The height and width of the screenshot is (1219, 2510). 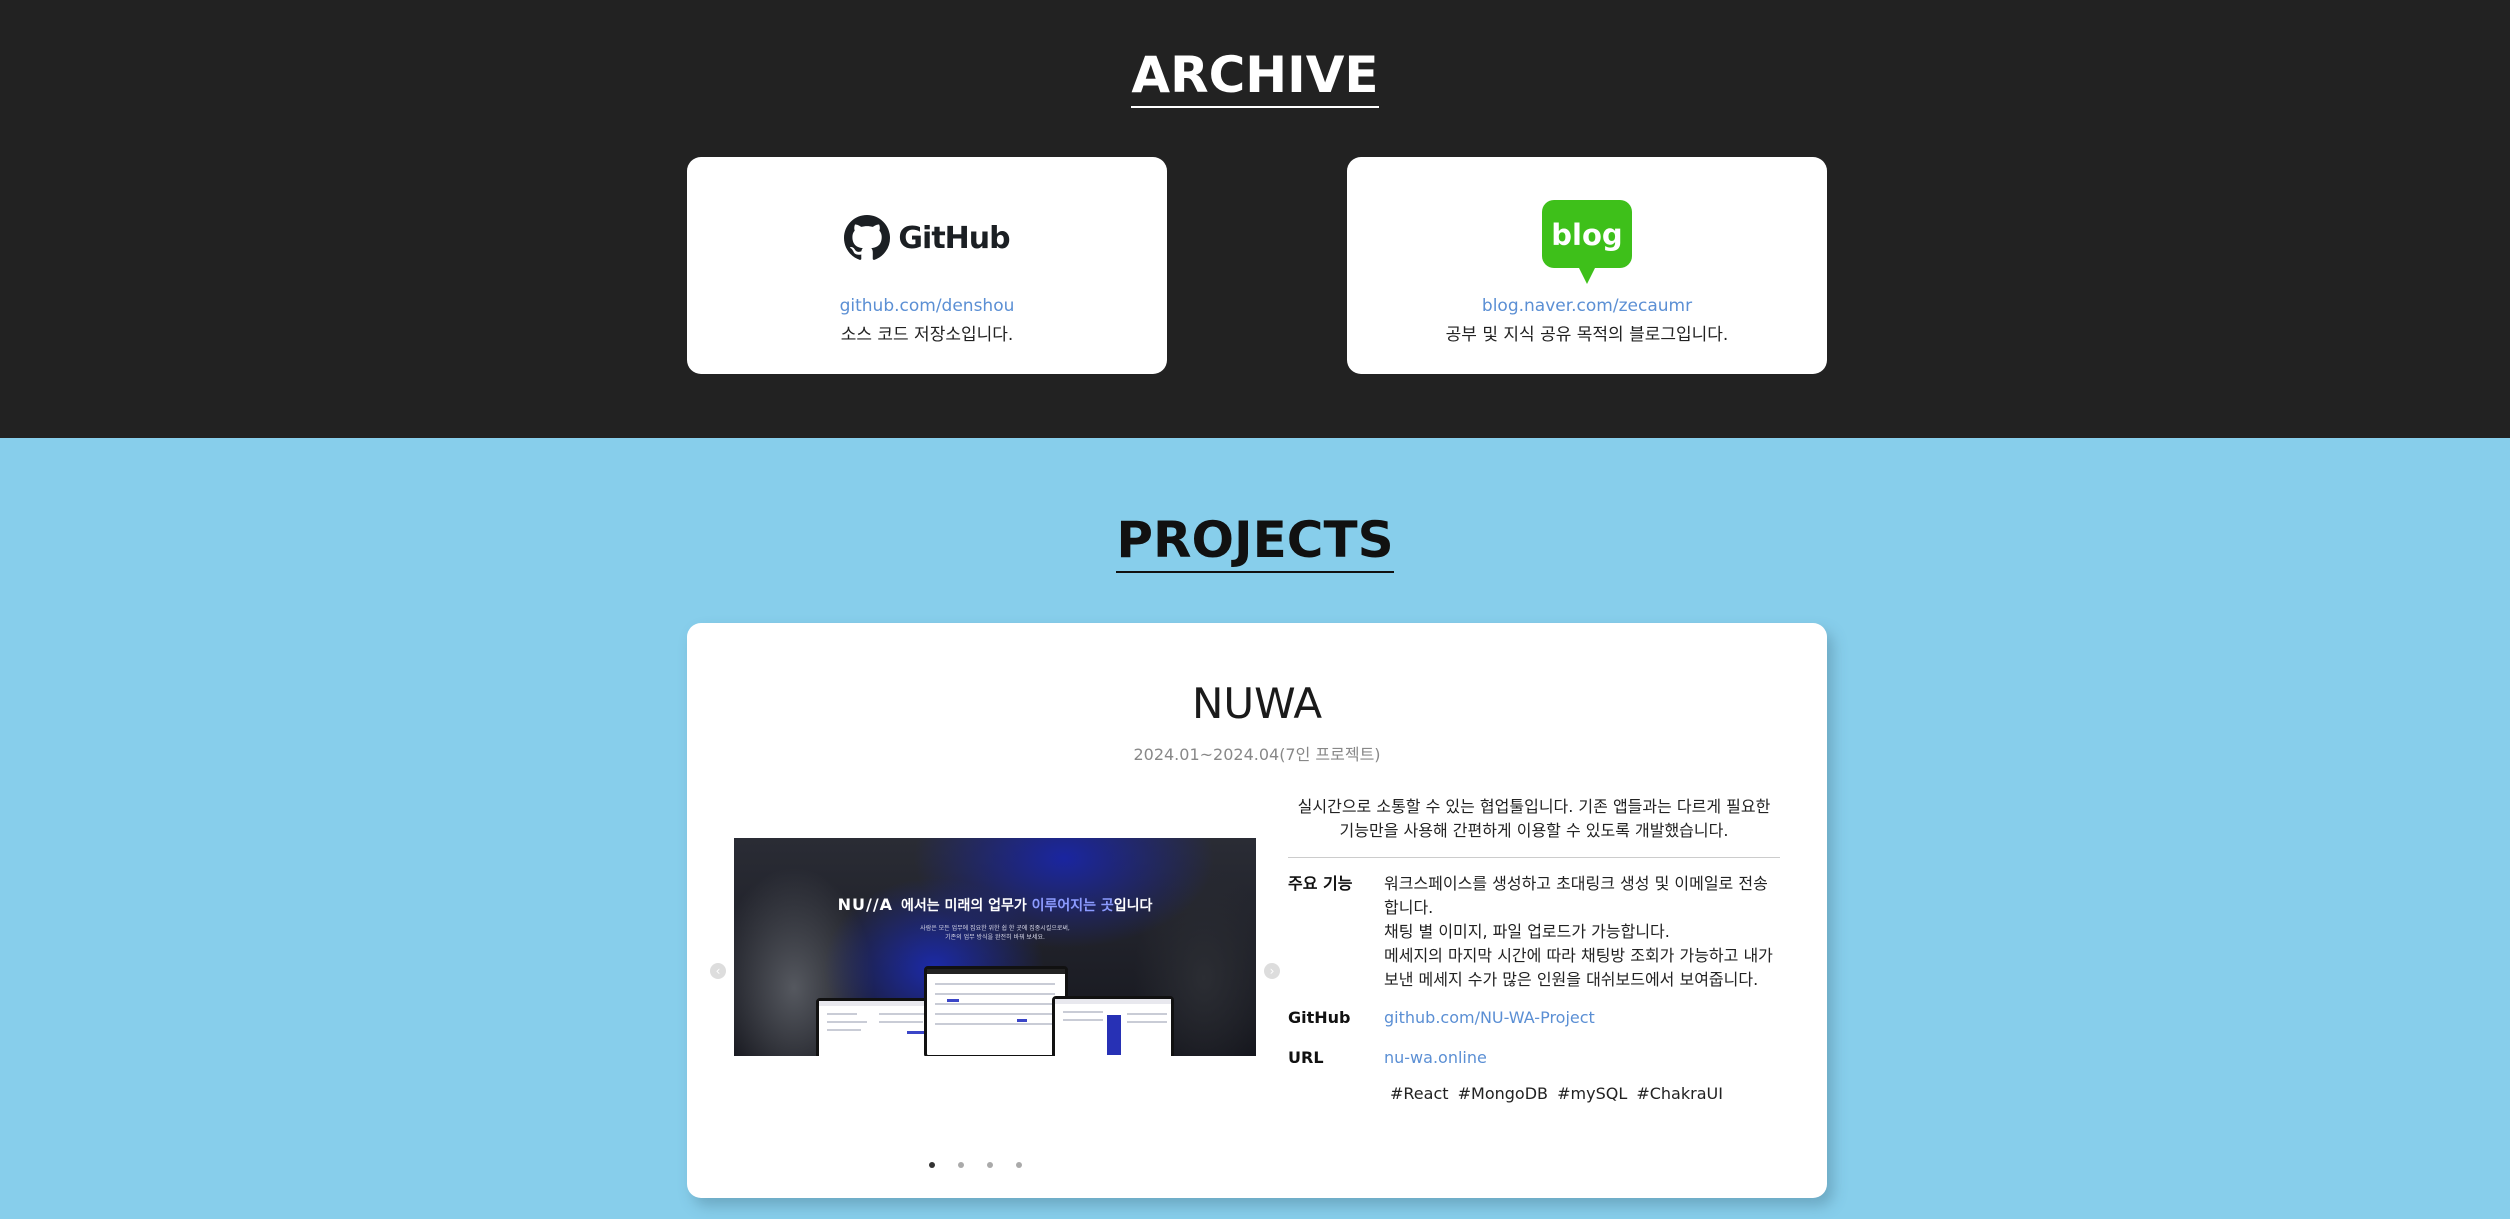 What do you see at coordinates (718, 971) in the screenshot?
I see `chevron-left-icon: ‹` at bounding box center [718, 971].